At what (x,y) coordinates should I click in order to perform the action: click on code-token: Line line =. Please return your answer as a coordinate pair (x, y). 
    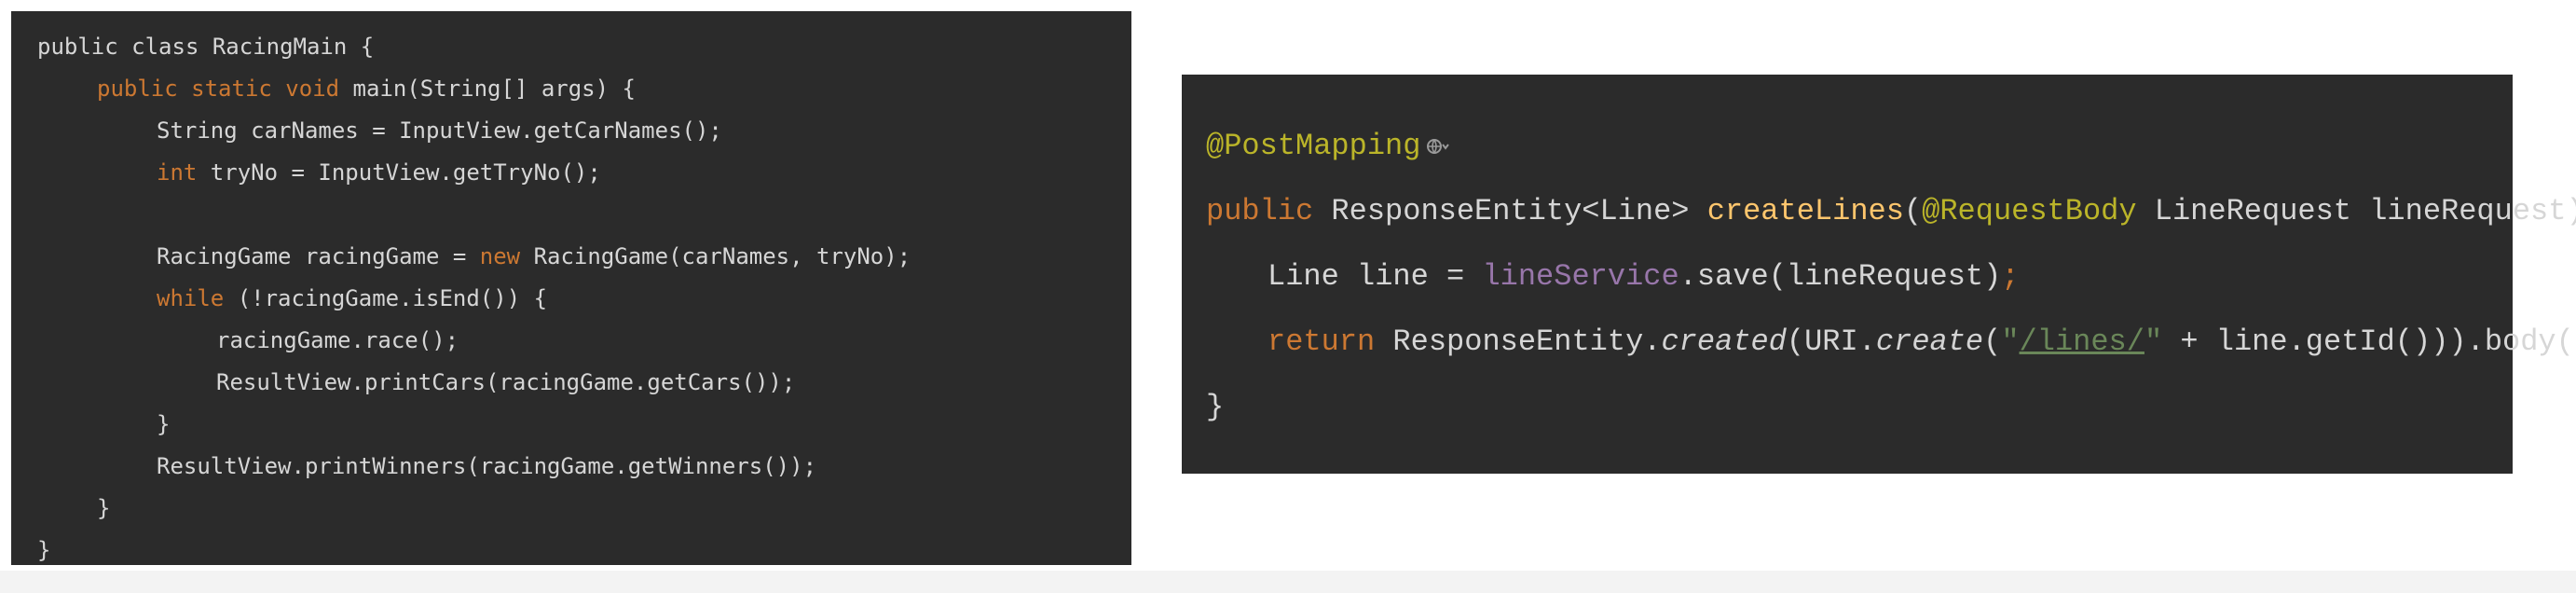
    Looking at the image, I should click on (1375, 276).